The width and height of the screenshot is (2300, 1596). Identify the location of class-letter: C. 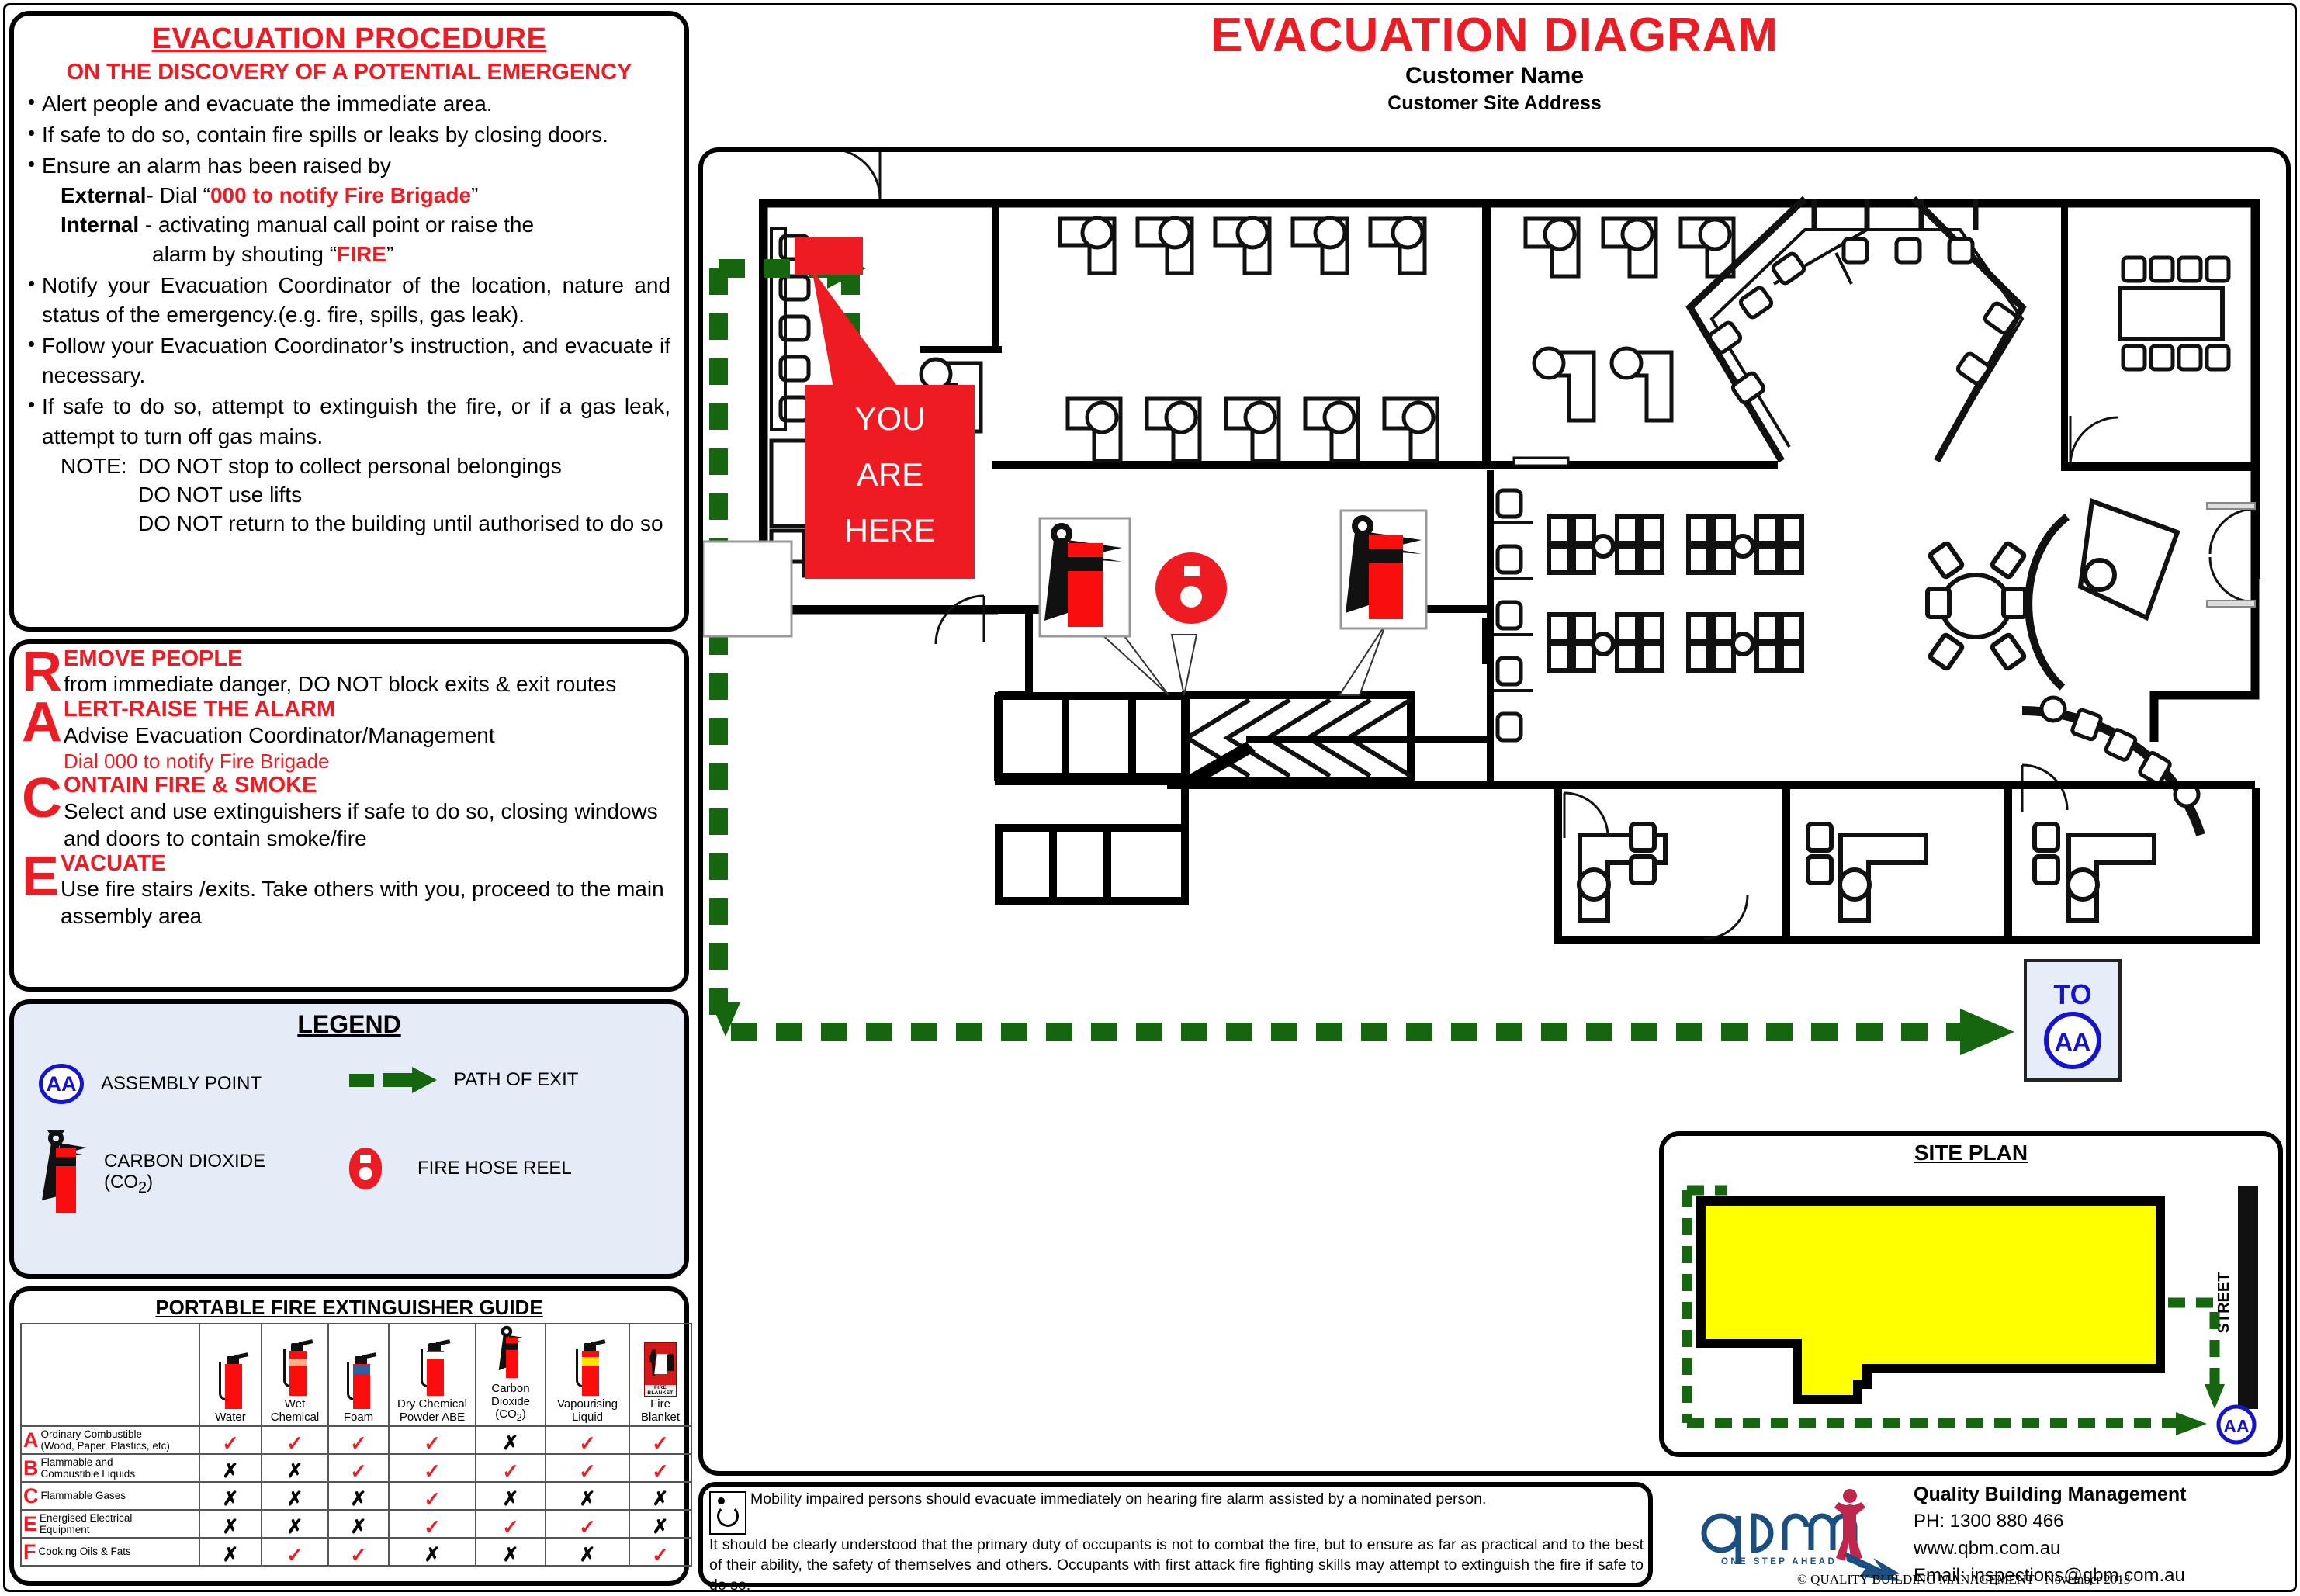
(31, 1495).